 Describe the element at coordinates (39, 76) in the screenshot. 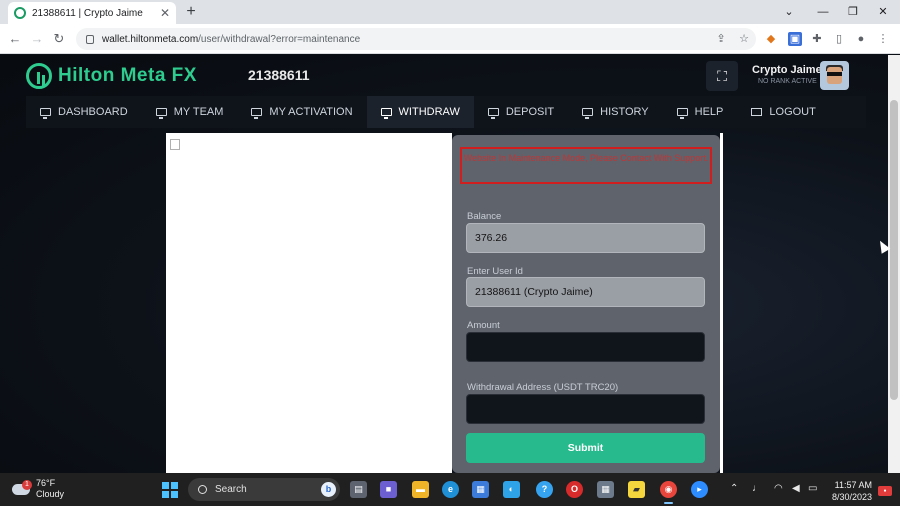

I see `logo-mark-icon` at that location.